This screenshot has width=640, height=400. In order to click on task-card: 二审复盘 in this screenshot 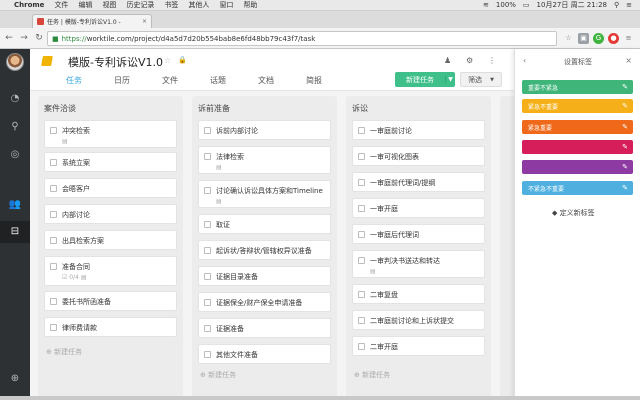, I will do `click(418, 294)`.